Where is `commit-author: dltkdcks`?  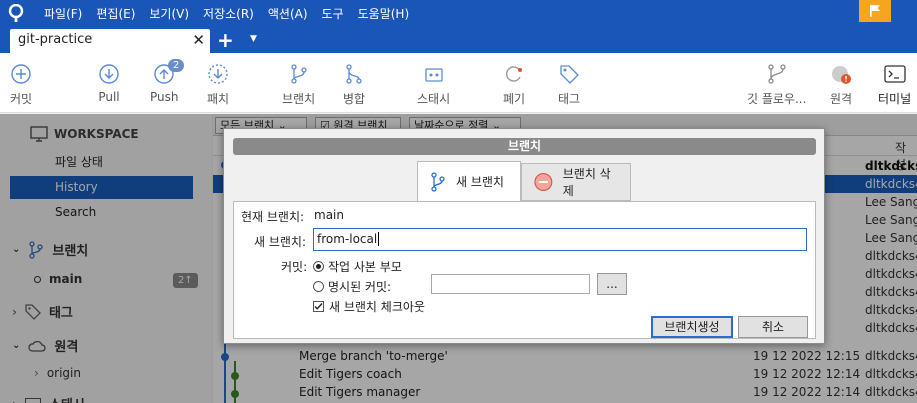
commit-author: dltkdcks is located at coordinates (891, 166).